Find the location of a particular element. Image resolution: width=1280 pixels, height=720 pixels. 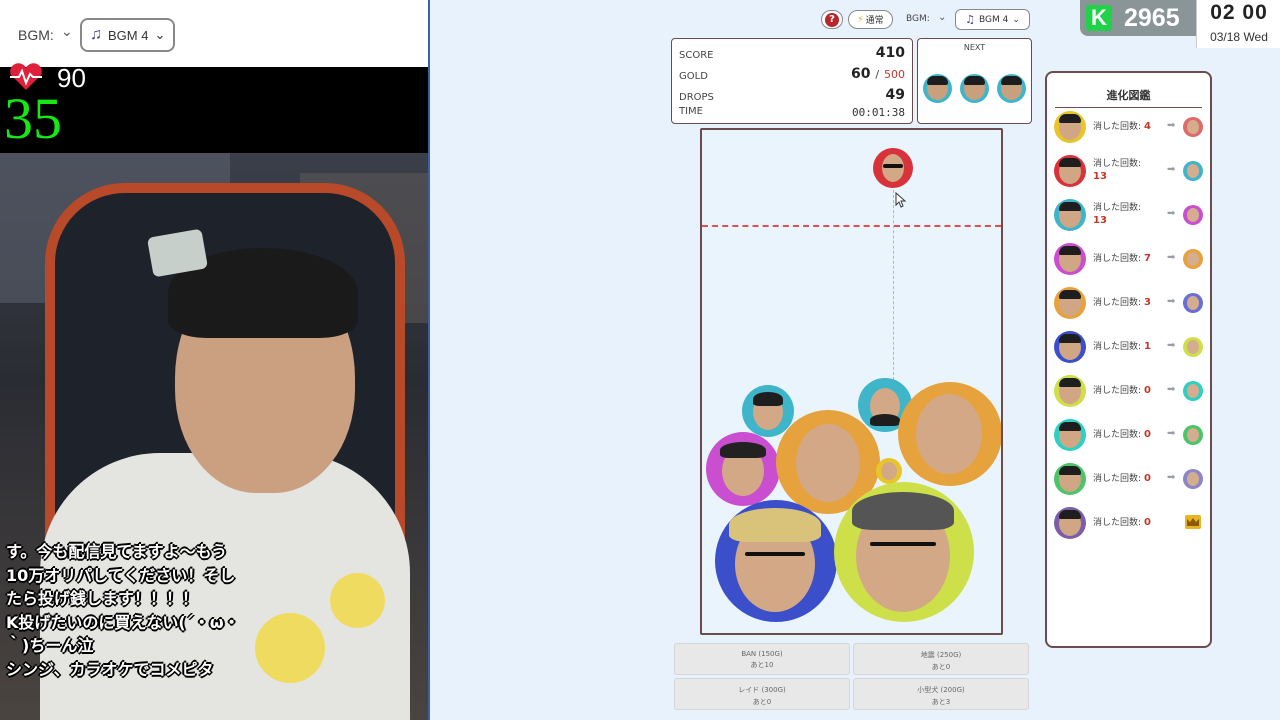

drops-label: DROPS is located at coordinates (696, 97).